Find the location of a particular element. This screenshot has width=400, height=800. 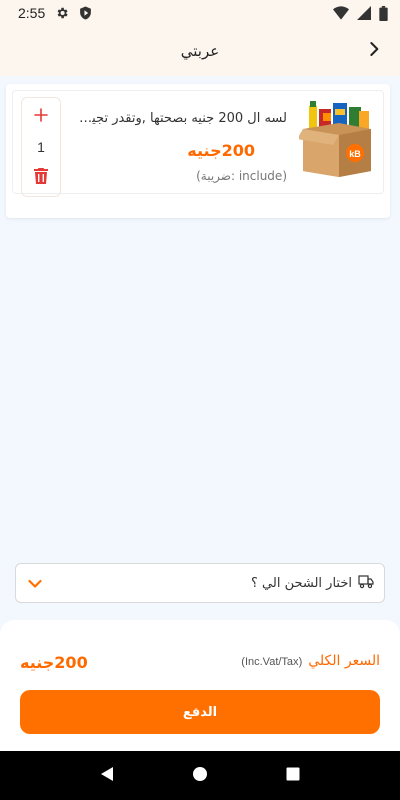

quantity-stepper: 1 is located at coordinates (41, 147).